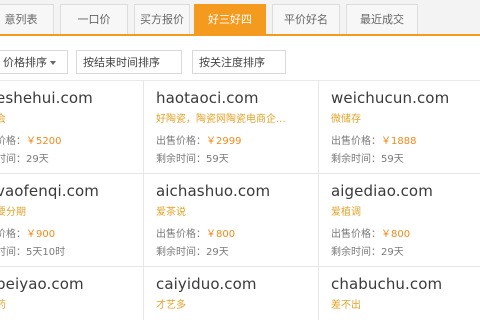 Image resolution: width=480 pixels, height=320 pixels. I want to click on domain-tag: 爱茶说, so click(171, 212).